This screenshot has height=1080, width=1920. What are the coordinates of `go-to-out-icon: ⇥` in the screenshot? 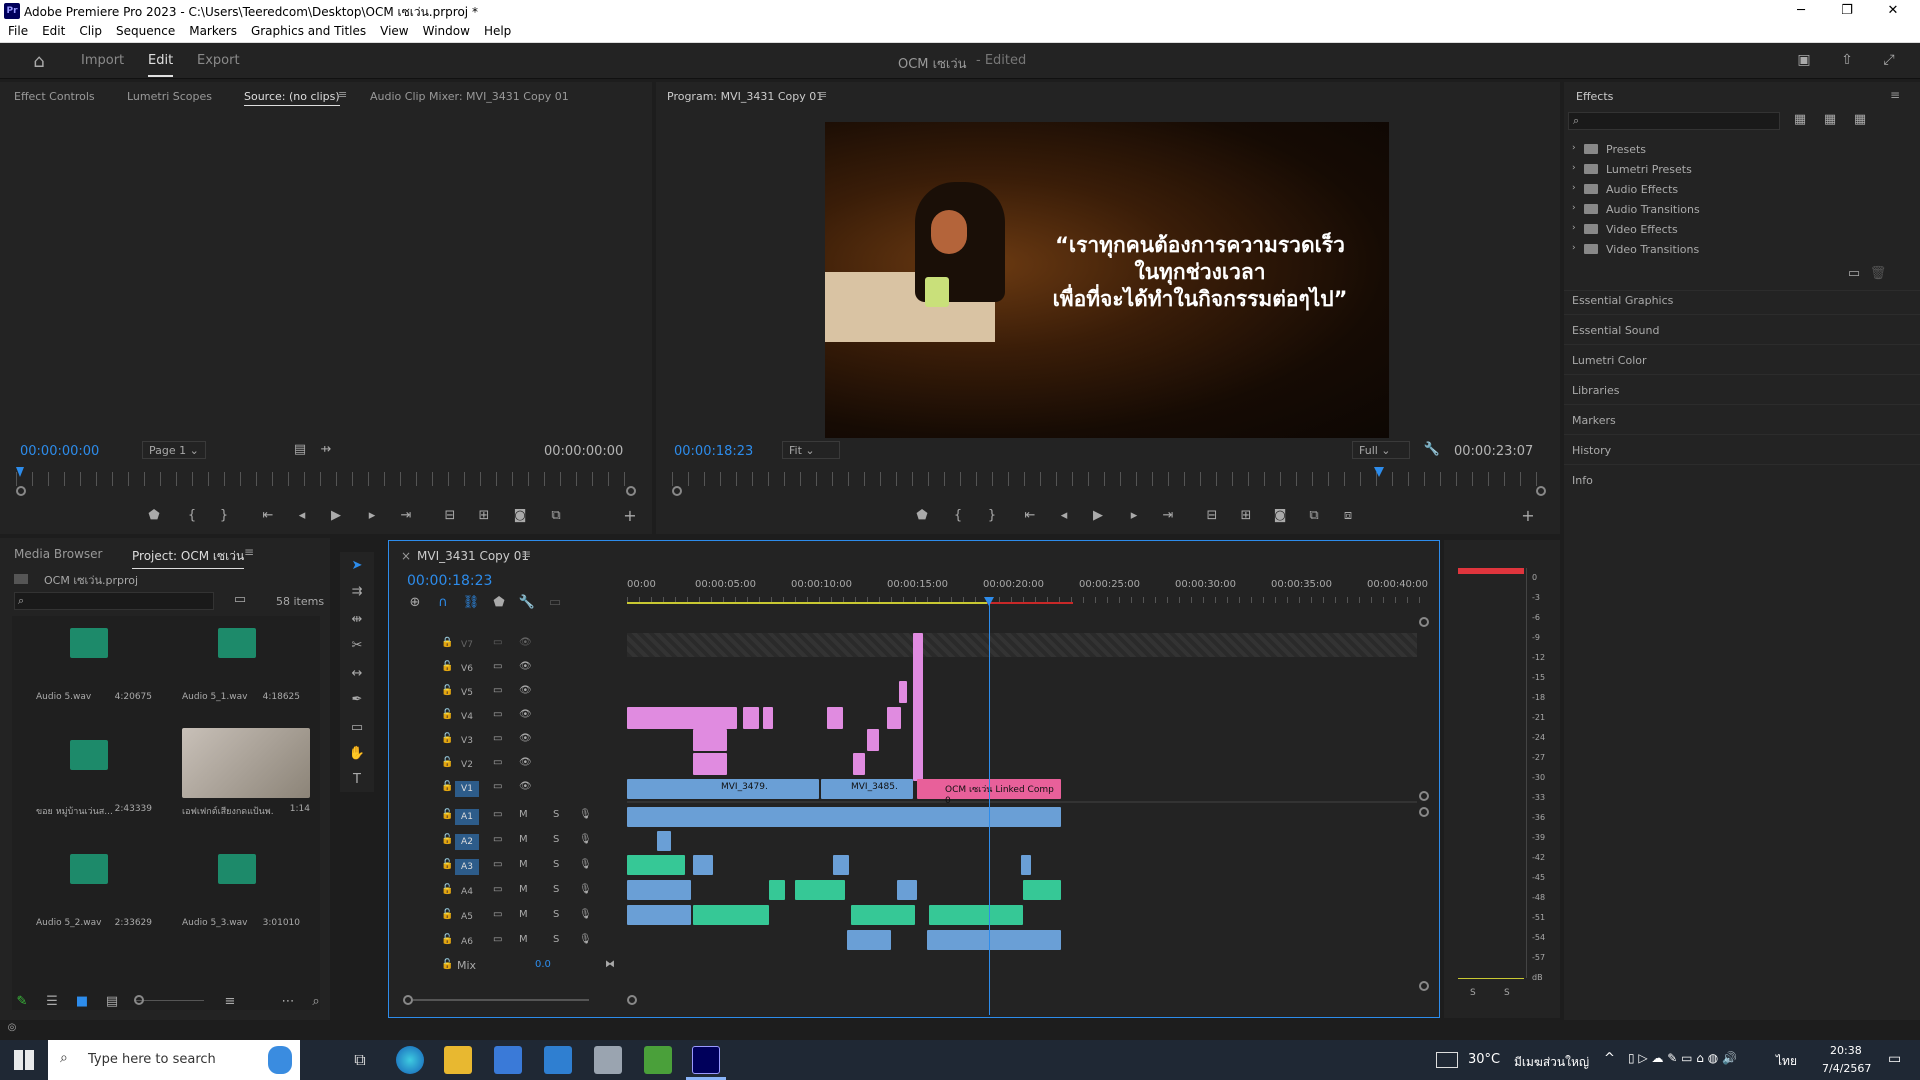 It's located at (406, 515).